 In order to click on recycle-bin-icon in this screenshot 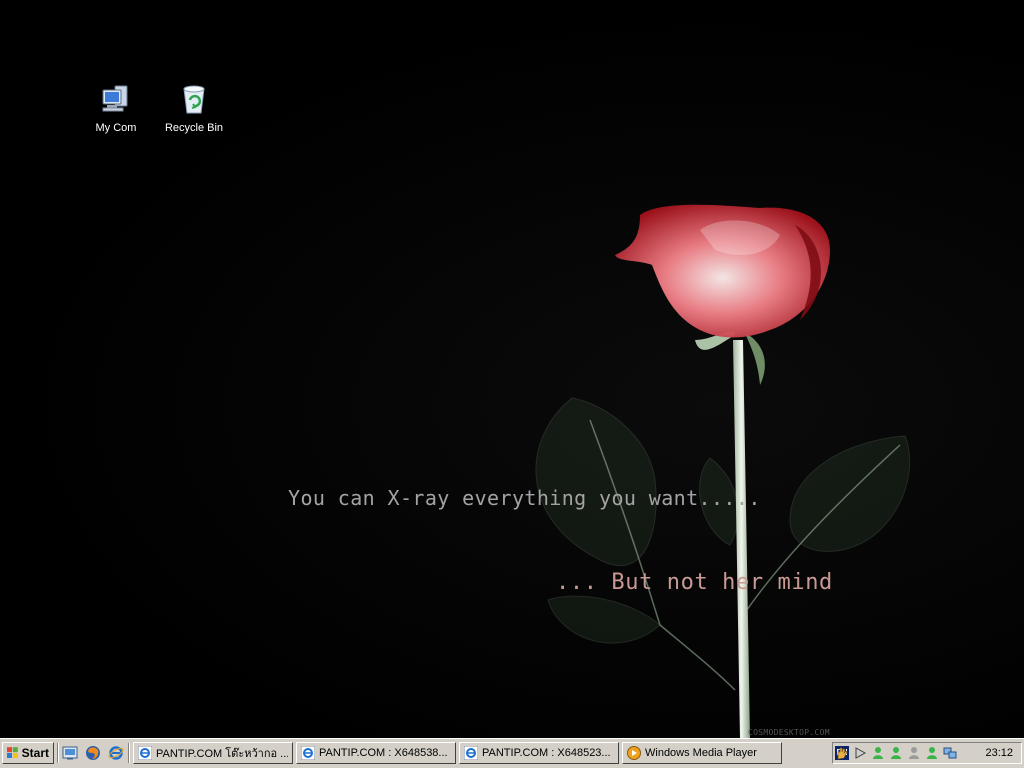, I will do `click(194, 99)`.